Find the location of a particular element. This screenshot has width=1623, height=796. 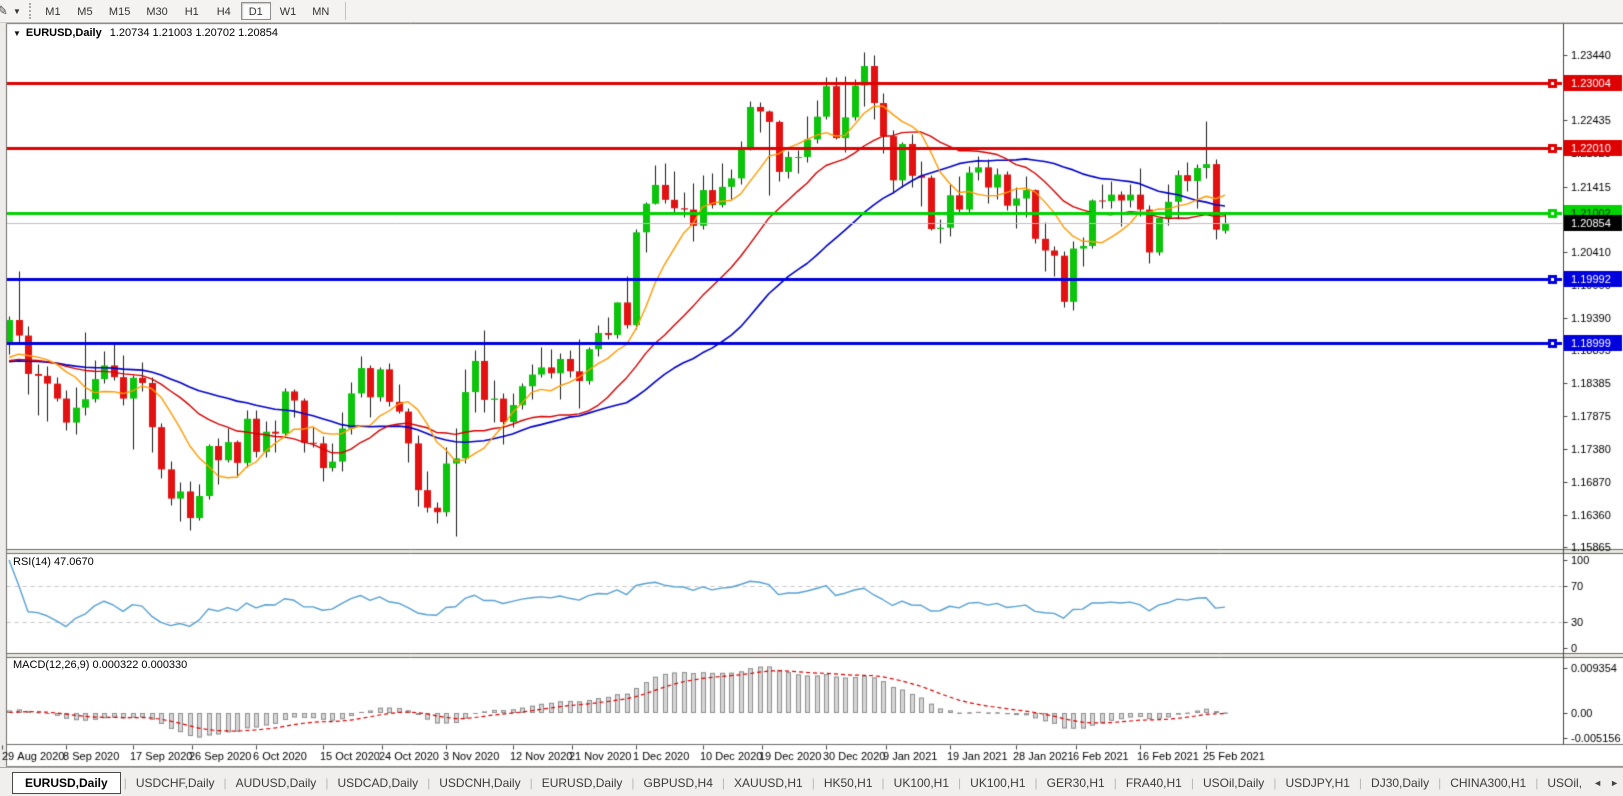

chart-tab-xauusd-h1: XAUUSD,H1 is located at coordinates (768, 783).